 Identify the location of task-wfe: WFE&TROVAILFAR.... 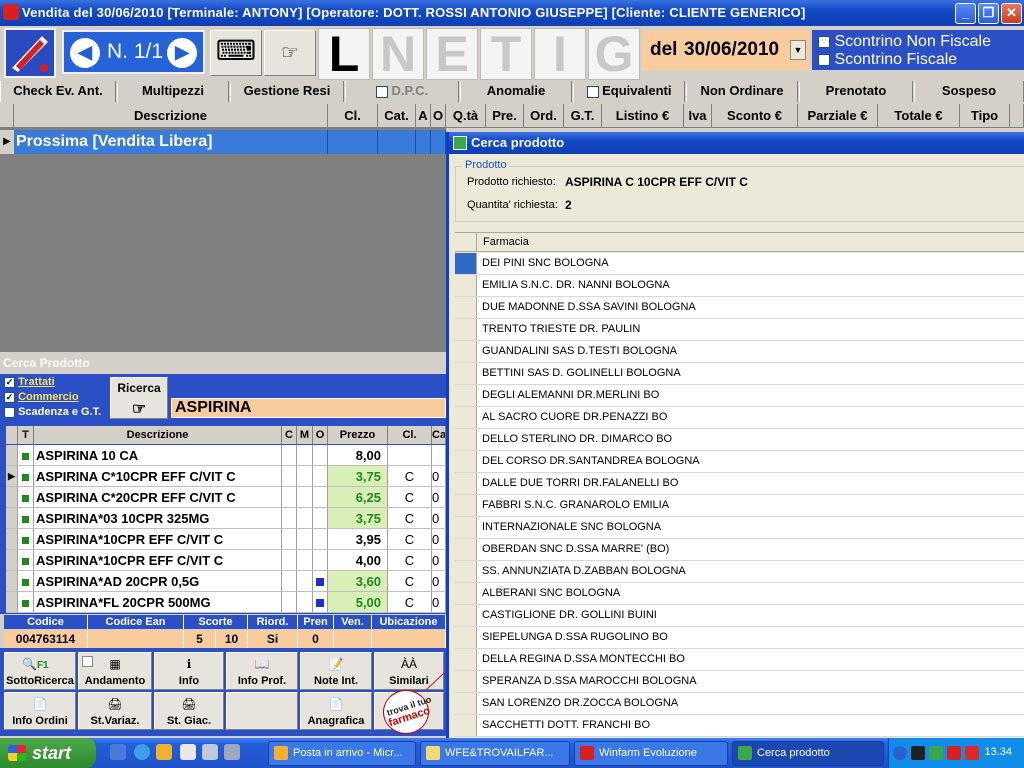
(495, 753).